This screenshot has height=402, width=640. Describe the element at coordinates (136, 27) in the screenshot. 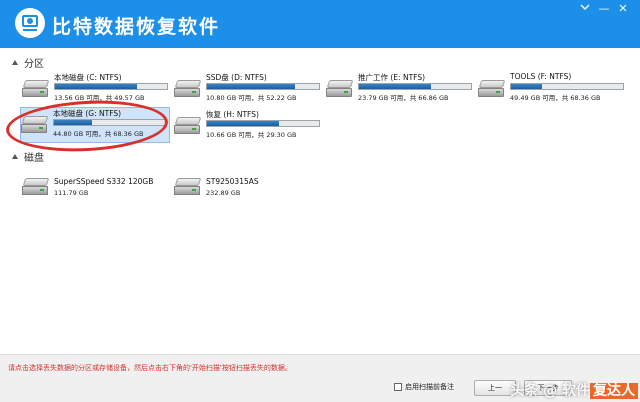

I see `app-title: 比特数据恢复软件` at that location.